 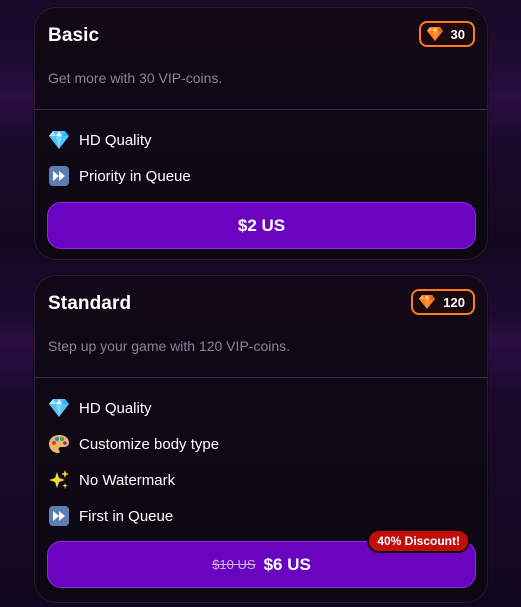 I want to click on sparkles-icon, so click(x=59, y=480).